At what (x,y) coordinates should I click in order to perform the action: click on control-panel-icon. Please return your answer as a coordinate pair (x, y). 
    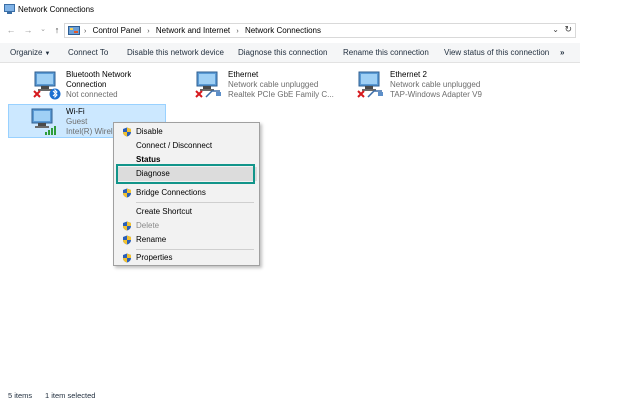
    Looking at the image, I should click on (74, 30).